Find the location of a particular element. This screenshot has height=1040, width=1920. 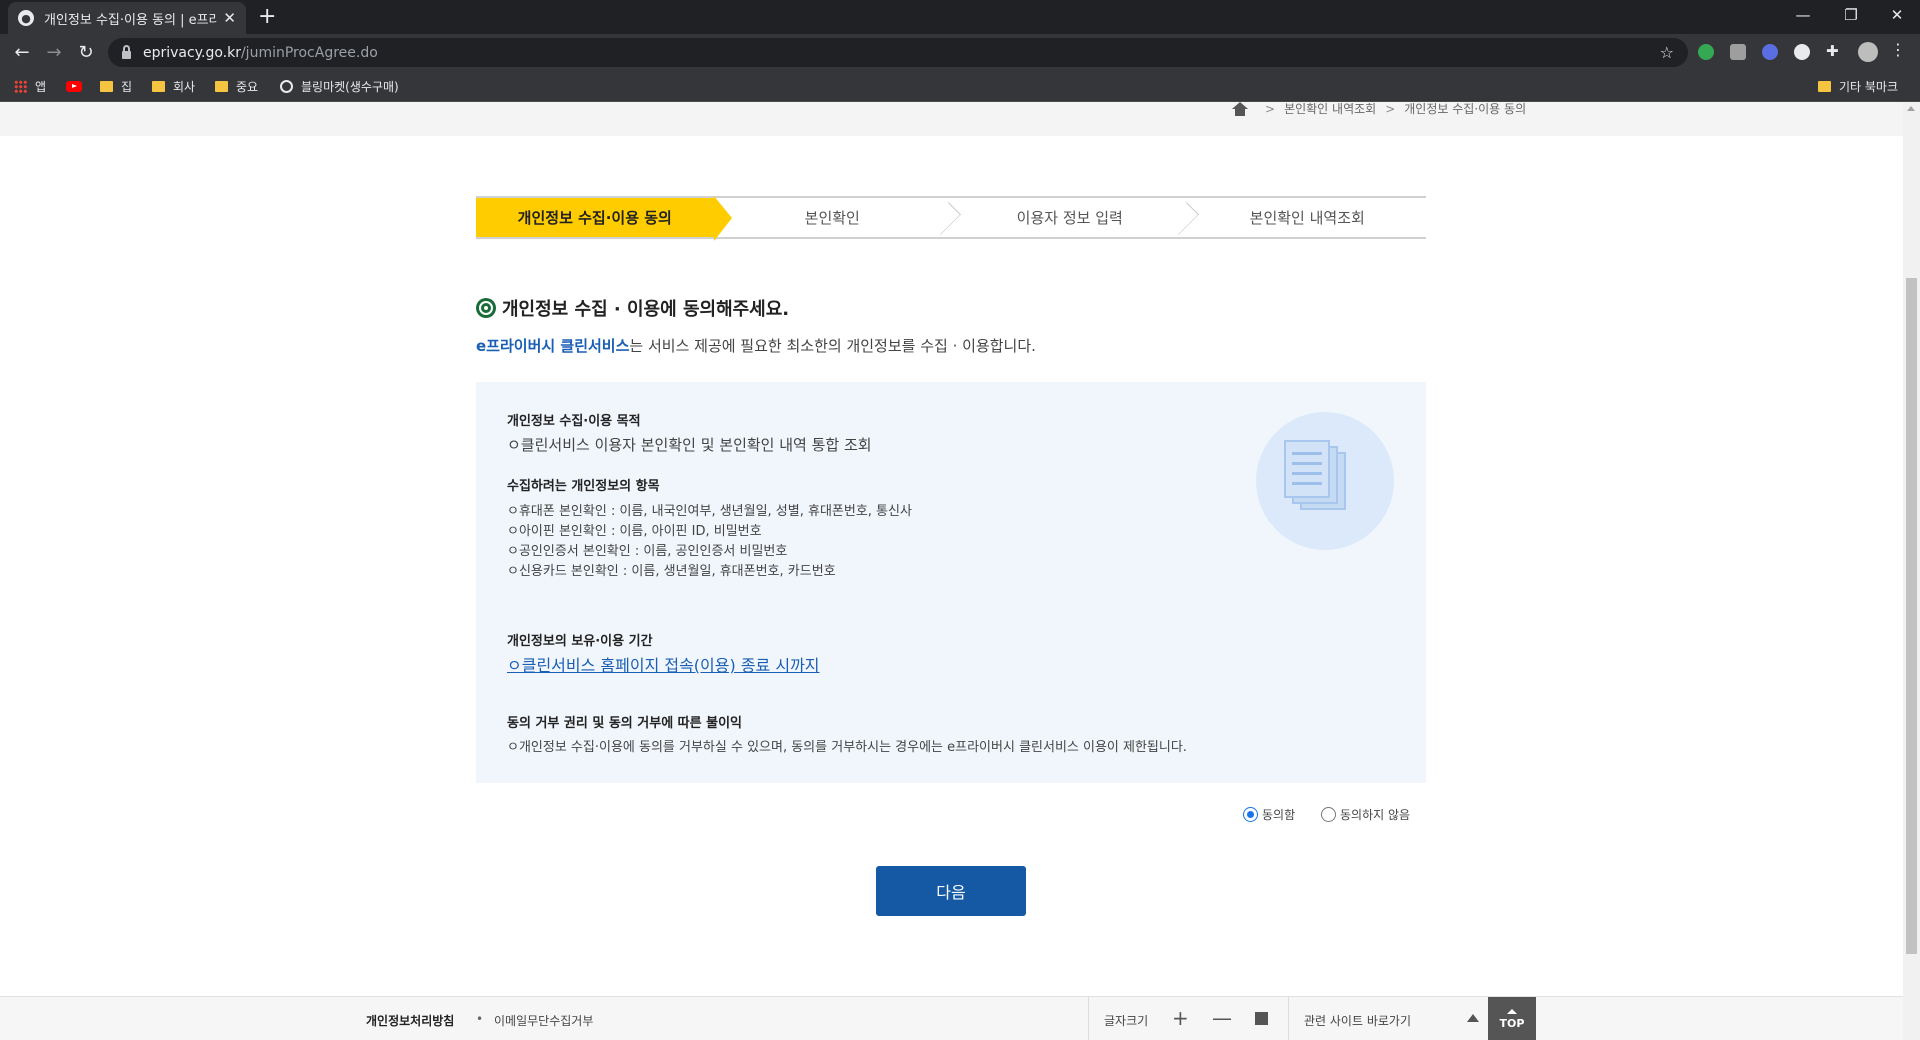

new-tab-icon: + is located at coordinates (267, 17).